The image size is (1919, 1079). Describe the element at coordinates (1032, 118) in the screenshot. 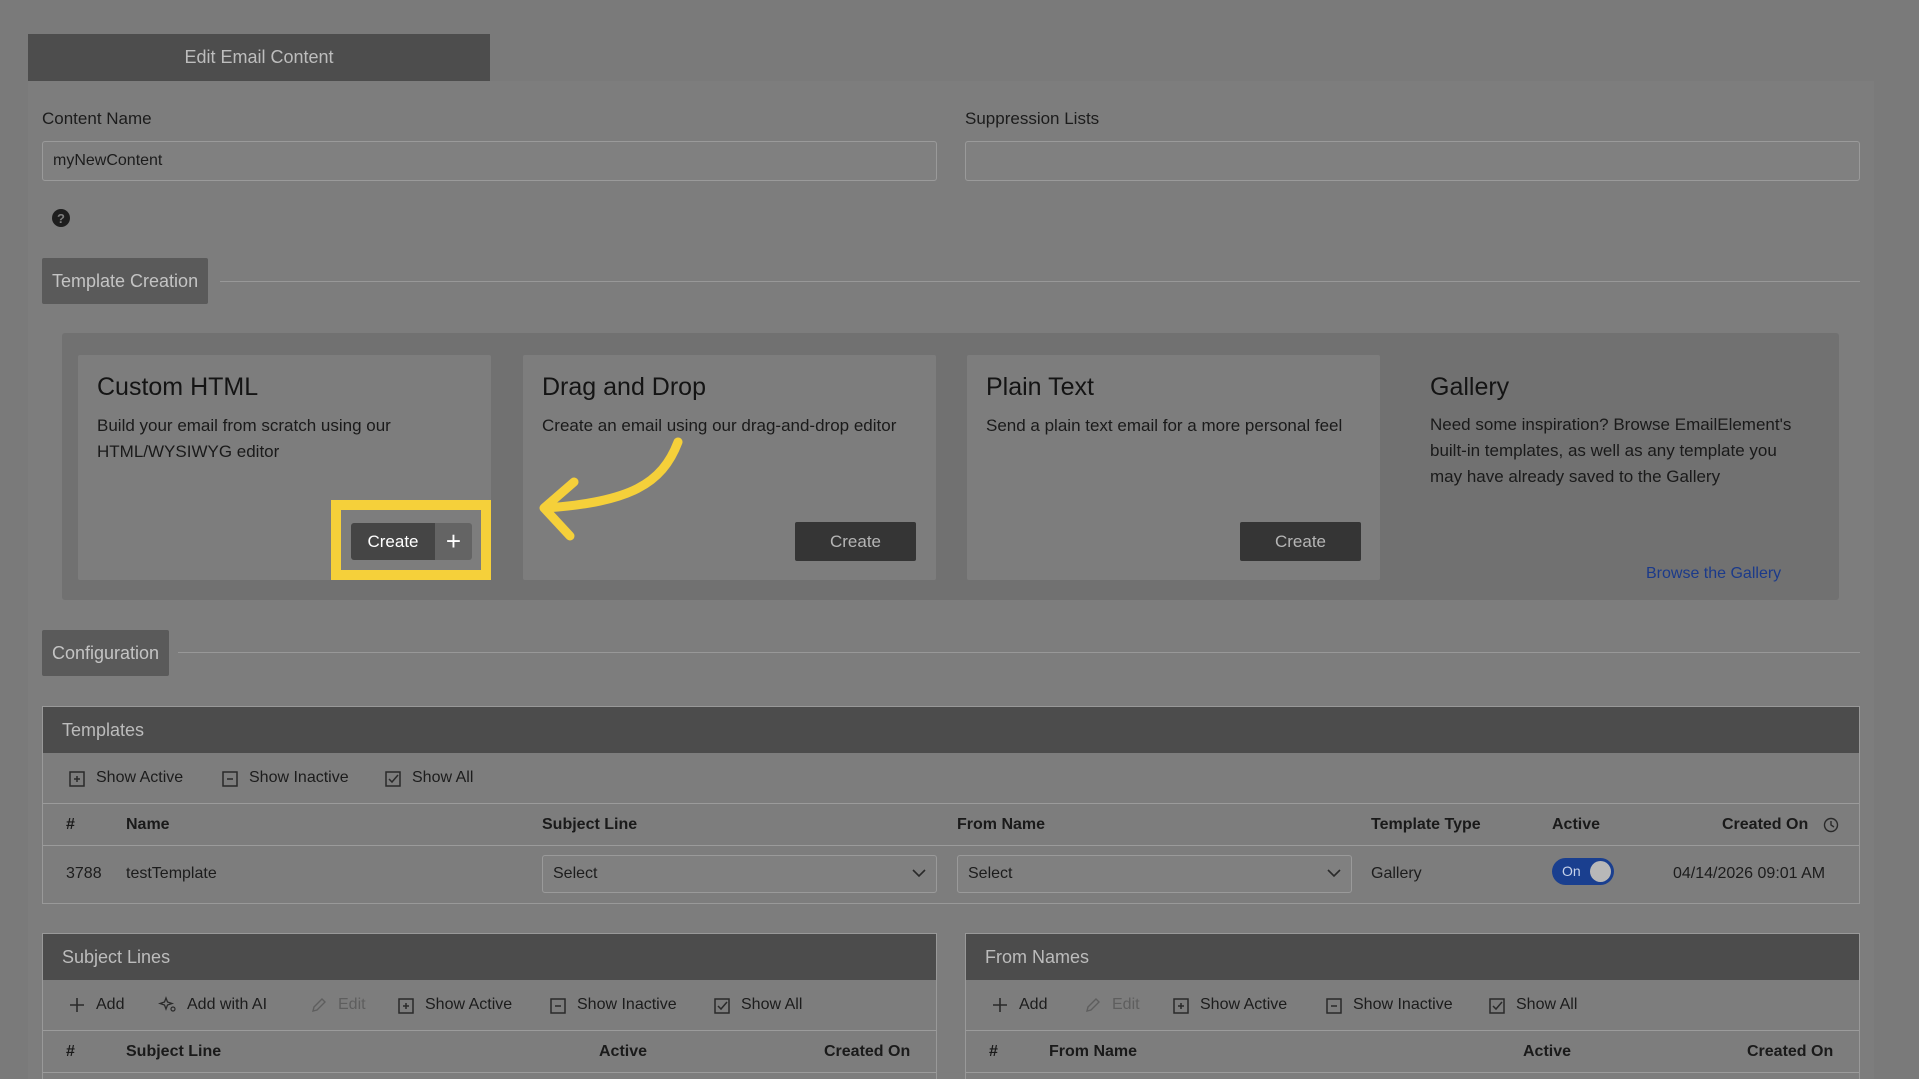

I see `suppression-lists-label: Suppression Lists` at that location.